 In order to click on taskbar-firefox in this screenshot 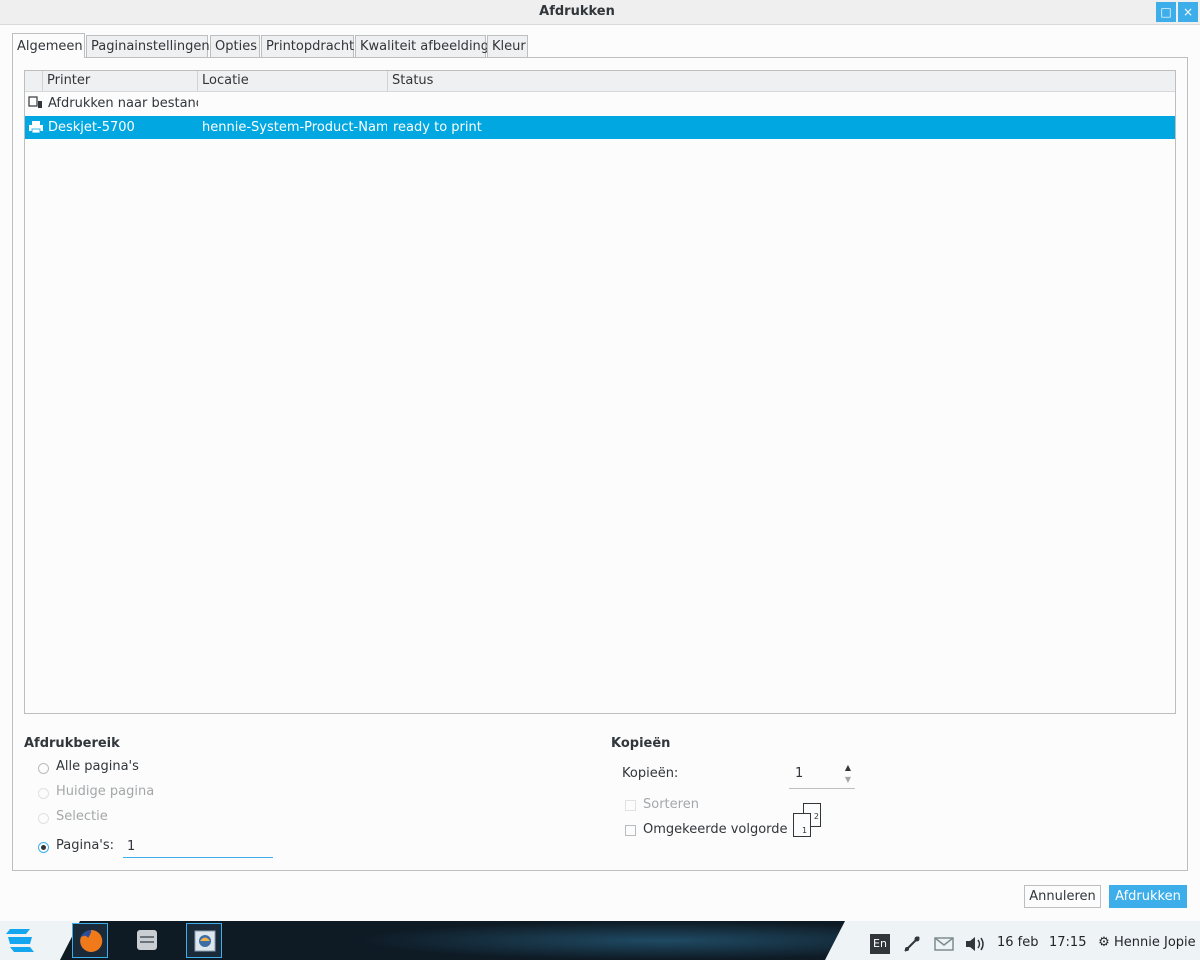, I will do `click(90, 940)`.